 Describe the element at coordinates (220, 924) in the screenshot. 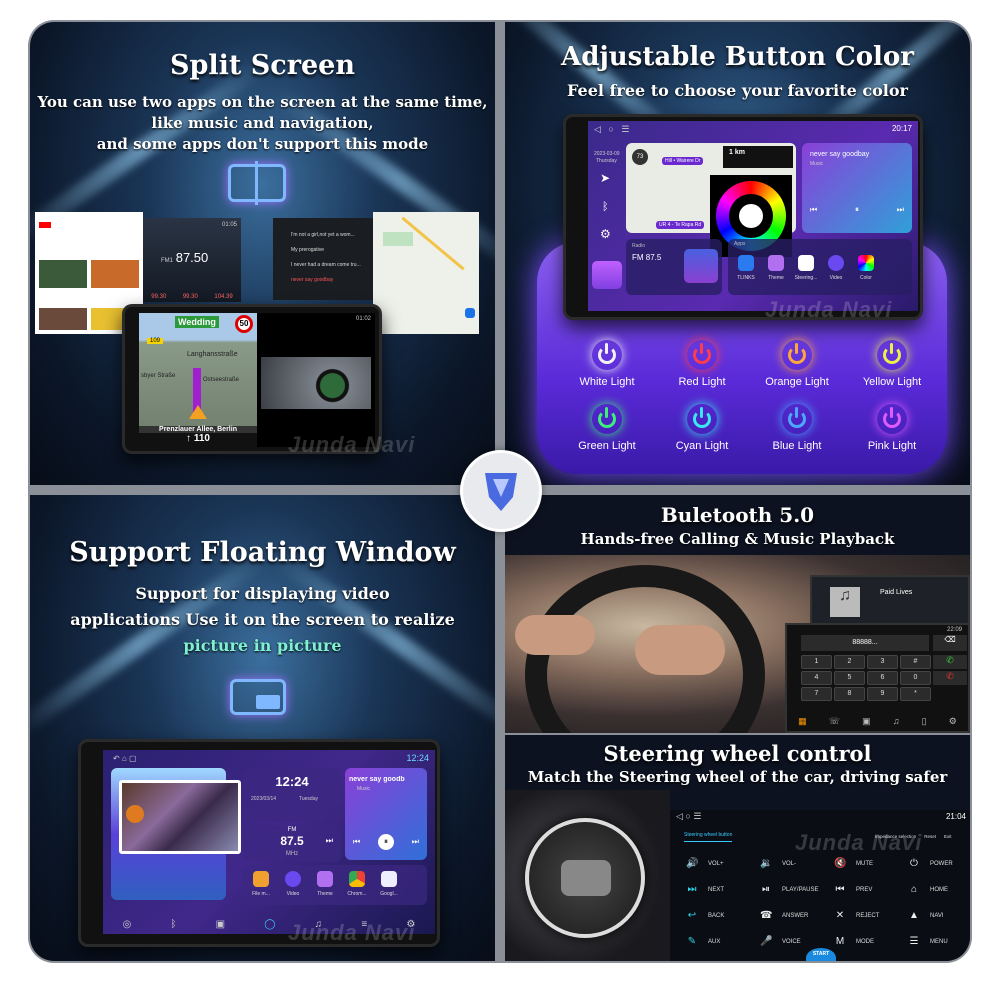

I see `radio-icon: ▣` at that location.